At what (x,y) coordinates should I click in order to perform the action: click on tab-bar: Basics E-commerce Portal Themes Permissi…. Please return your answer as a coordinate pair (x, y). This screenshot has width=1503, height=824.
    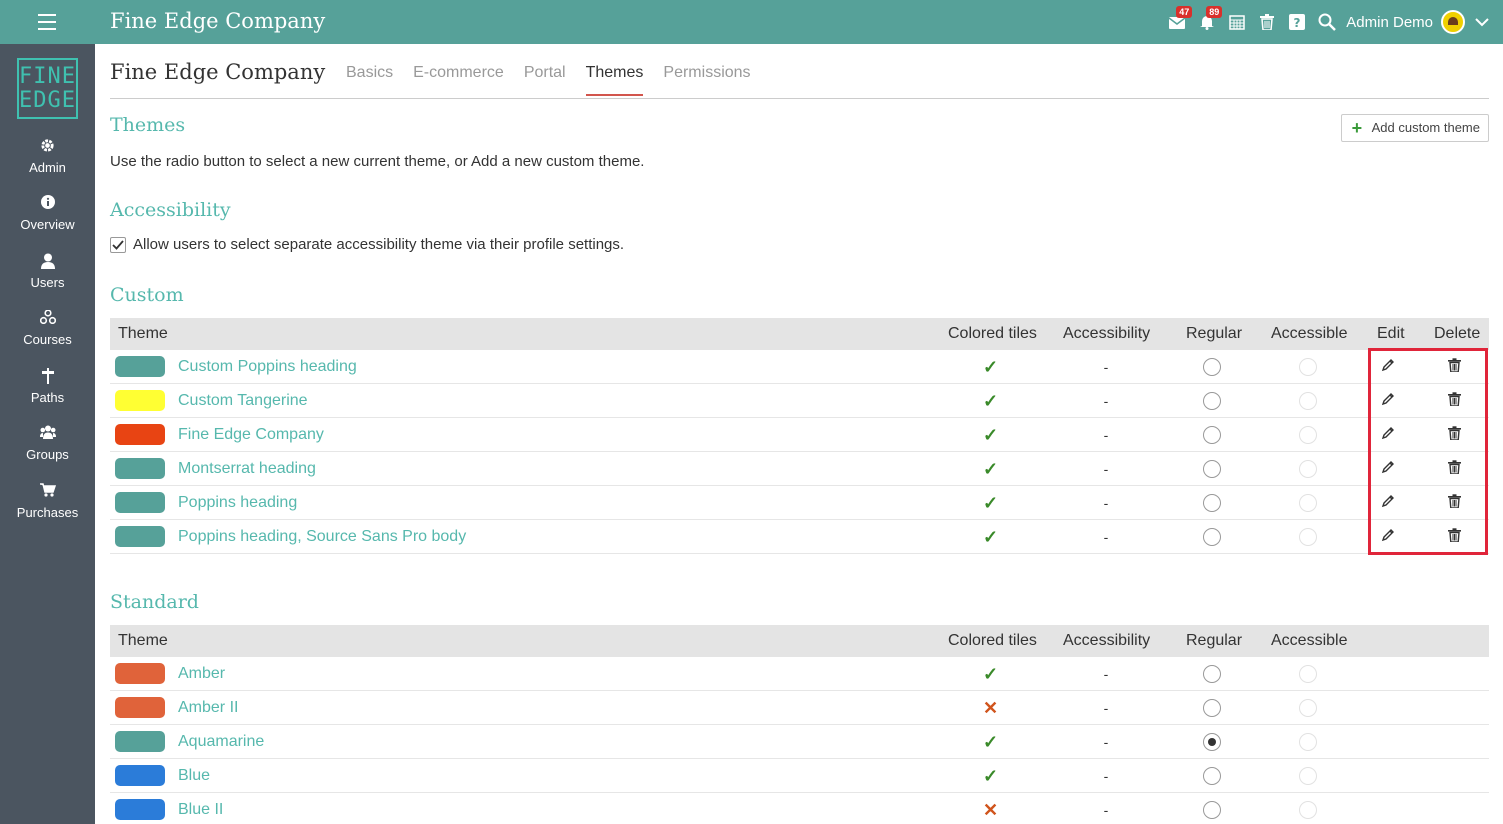
    Looking at the image, I should click on (558, 80).